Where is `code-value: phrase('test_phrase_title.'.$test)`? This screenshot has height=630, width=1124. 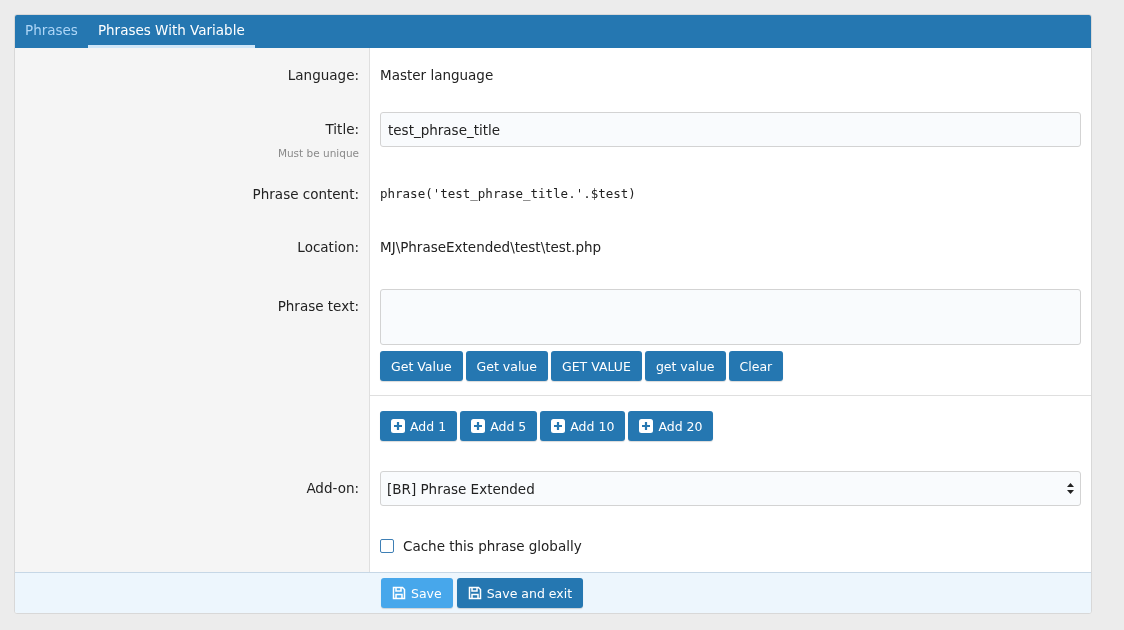
code-value: phrase('test_phrase_title.'.$test) is located at coordinates (508, 194).